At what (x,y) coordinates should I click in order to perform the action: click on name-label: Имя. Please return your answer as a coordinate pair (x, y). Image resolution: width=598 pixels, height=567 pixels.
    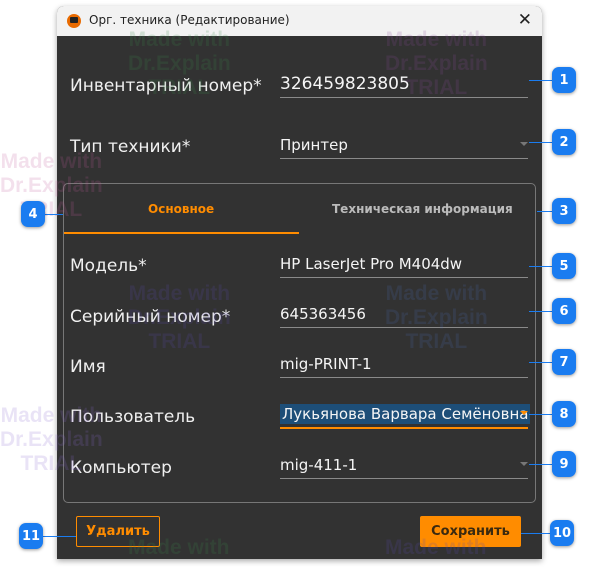
    Looking at the image, I should click on (88, 367).